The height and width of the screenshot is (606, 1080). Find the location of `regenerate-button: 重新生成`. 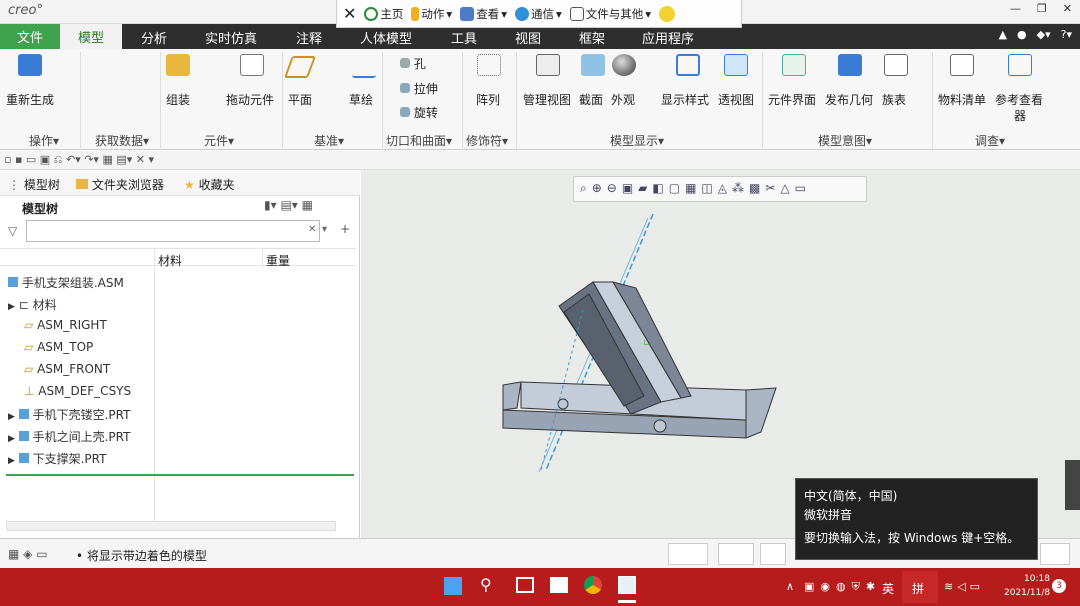

regenerate-button: 重新生成 is located at coordinates (30, 99).